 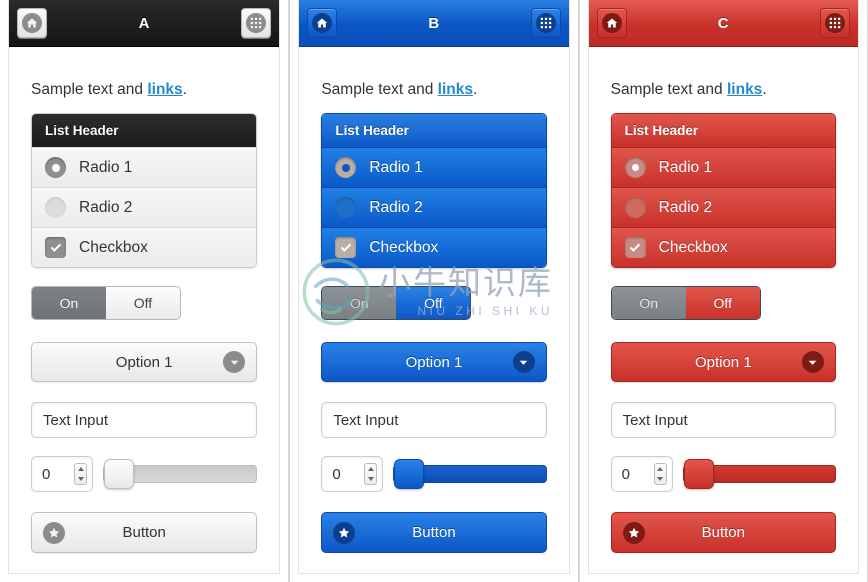 I want to click on header-bar-a: A, so click(x=144, y=23).